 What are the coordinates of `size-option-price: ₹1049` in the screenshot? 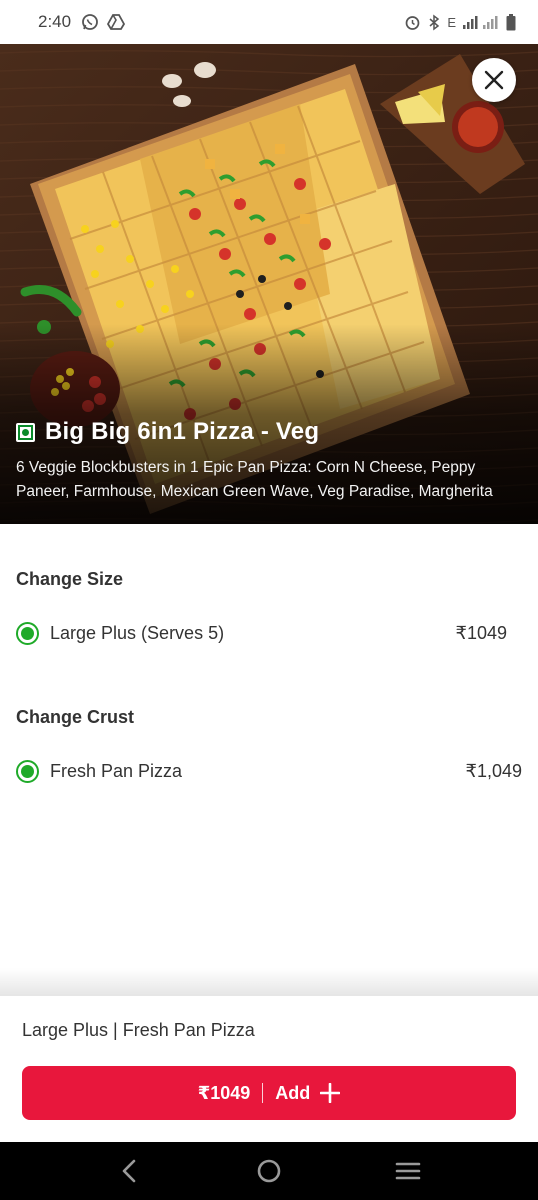 It's located at (481, 632).